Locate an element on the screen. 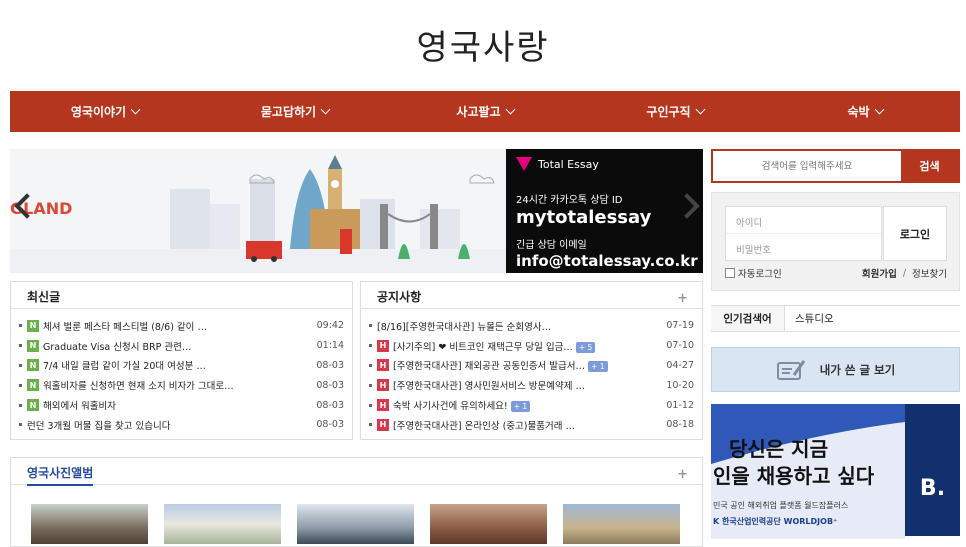  notice-date: 04-27 is located at coordinates (680, 365).